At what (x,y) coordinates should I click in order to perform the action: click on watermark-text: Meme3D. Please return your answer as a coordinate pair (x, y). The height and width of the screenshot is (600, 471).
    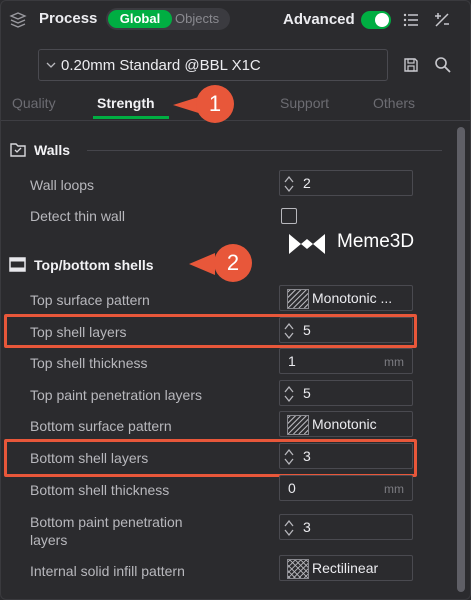
    Looking at the image, I should click on (376, 241).